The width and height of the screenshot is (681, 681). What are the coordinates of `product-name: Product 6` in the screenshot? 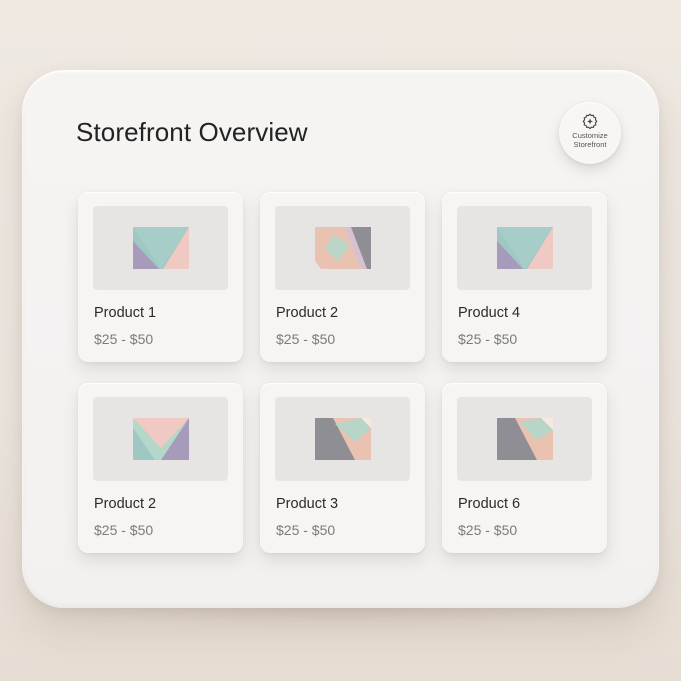 It's located at (489, 504).